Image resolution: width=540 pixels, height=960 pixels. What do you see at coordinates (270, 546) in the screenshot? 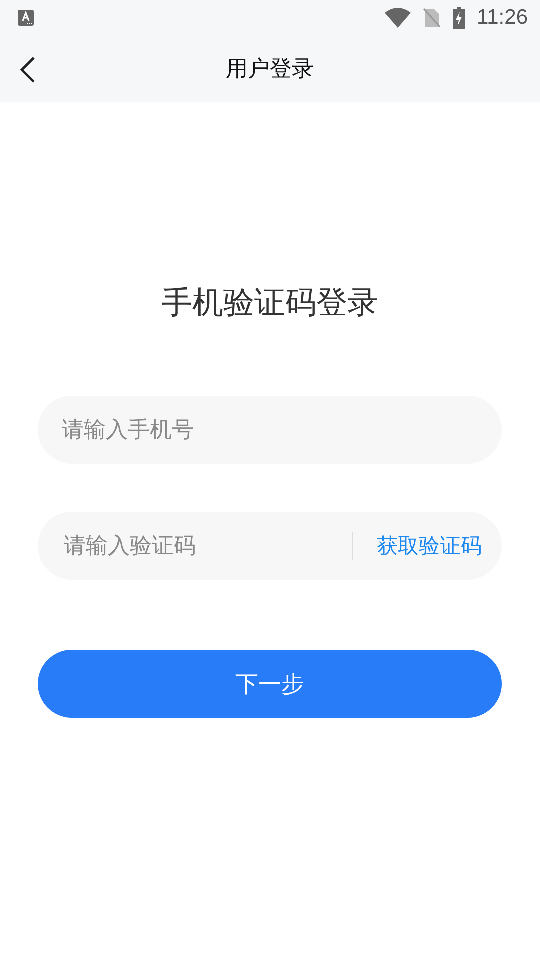
I see `code-input-field: 请输入验证码 获取验证码` at bounding box center [270, 546].